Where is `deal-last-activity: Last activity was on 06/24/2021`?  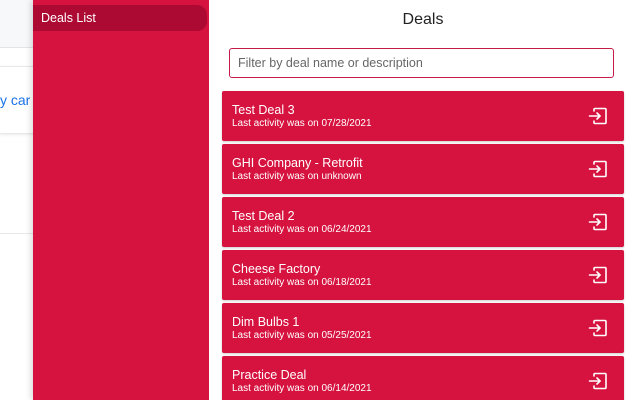 deal-last-activity: Last activity was on 06/24/2021 is located at coordinates (302, 229).